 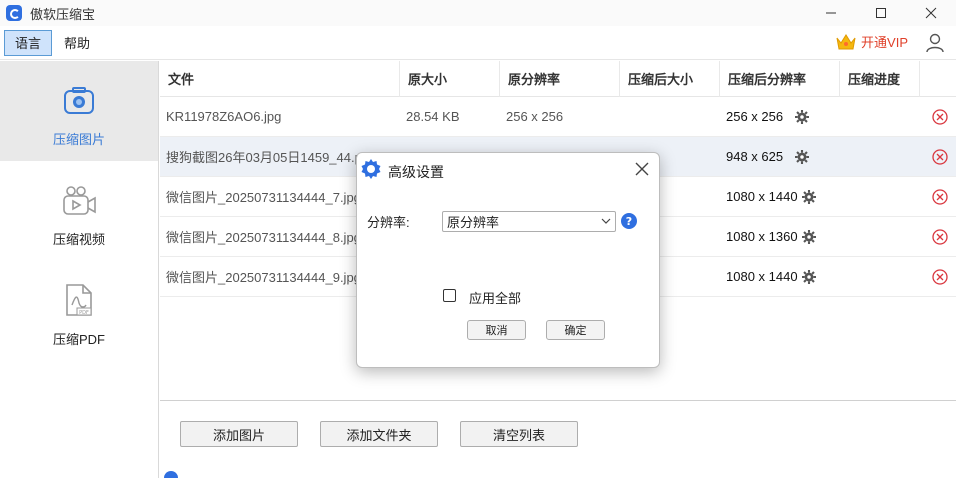 I want to click on compressed-size, so click(x=670, y=117).